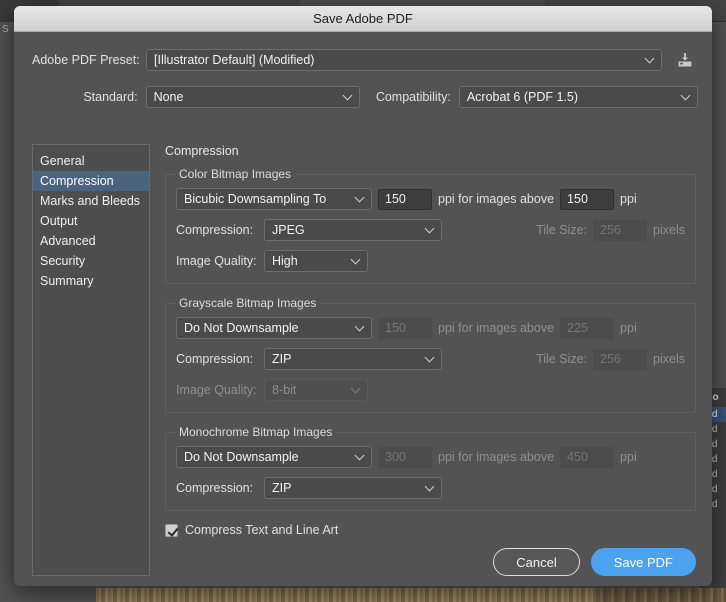 The image size is (726, 602). I want to click on sidebar-item-advanced: Advanced, so click(91, 241).